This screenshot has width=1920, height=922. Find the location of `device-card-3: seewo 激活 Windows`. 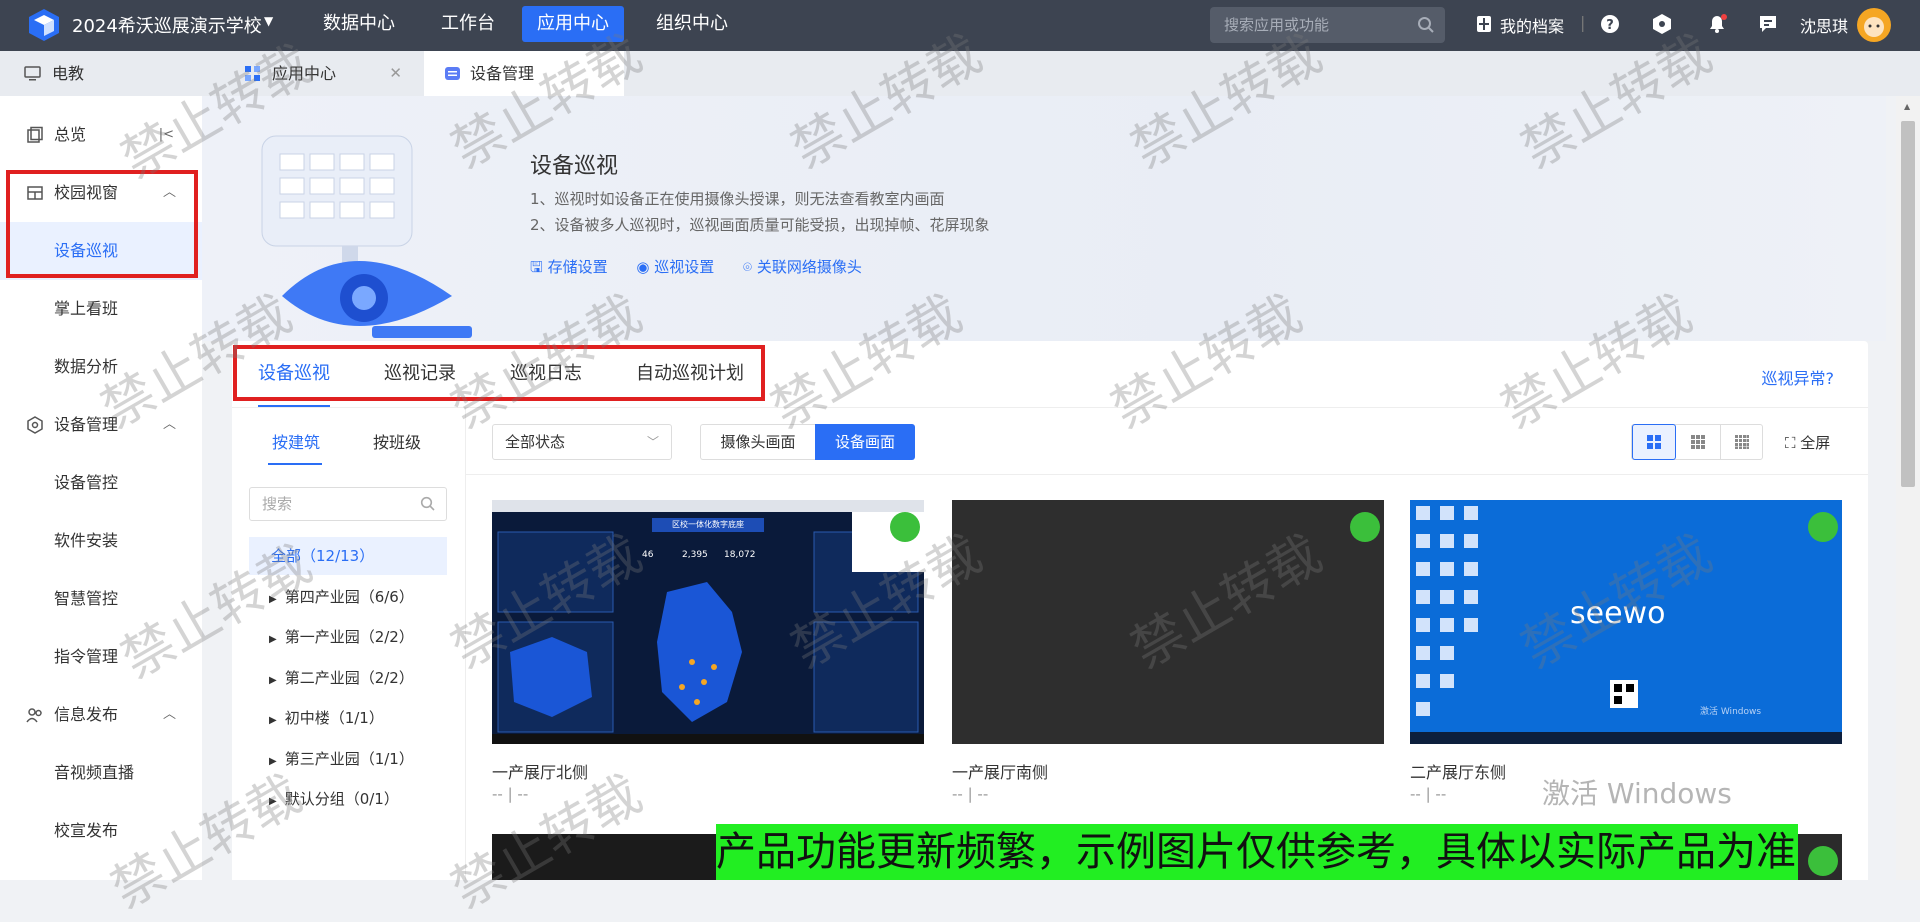

device-card-3: seewo 激活 Windows is located at coordinates (1626, 622).